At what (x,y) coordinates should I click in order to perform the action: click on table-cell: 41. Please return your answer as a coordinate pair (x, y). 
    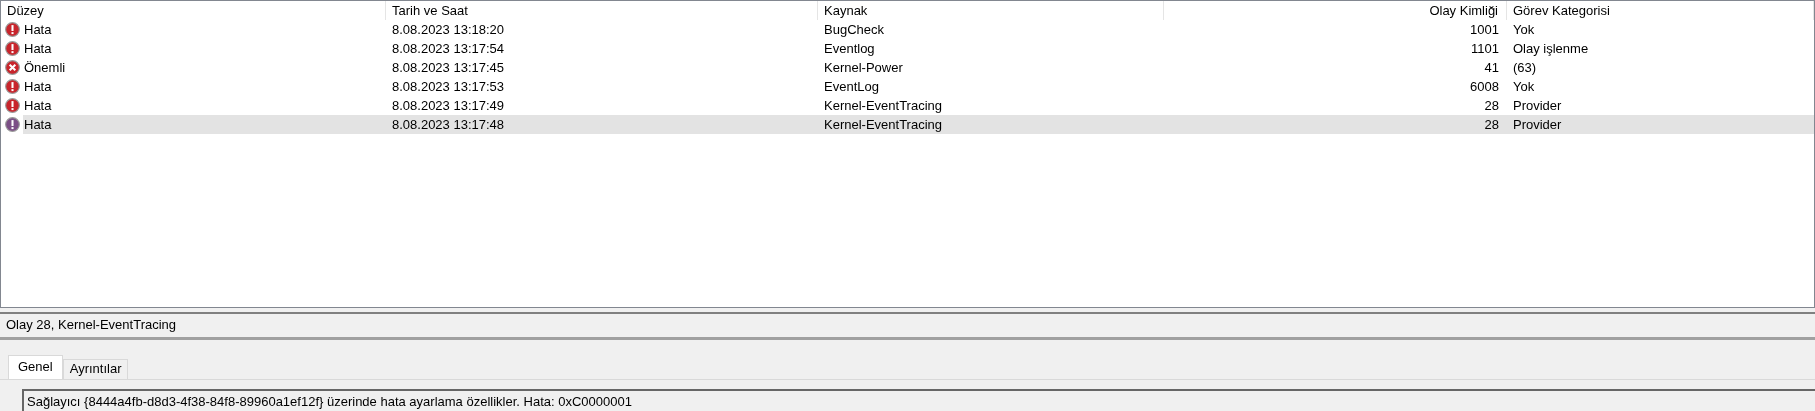
    Looking at the image, I should click on (1491, 67).